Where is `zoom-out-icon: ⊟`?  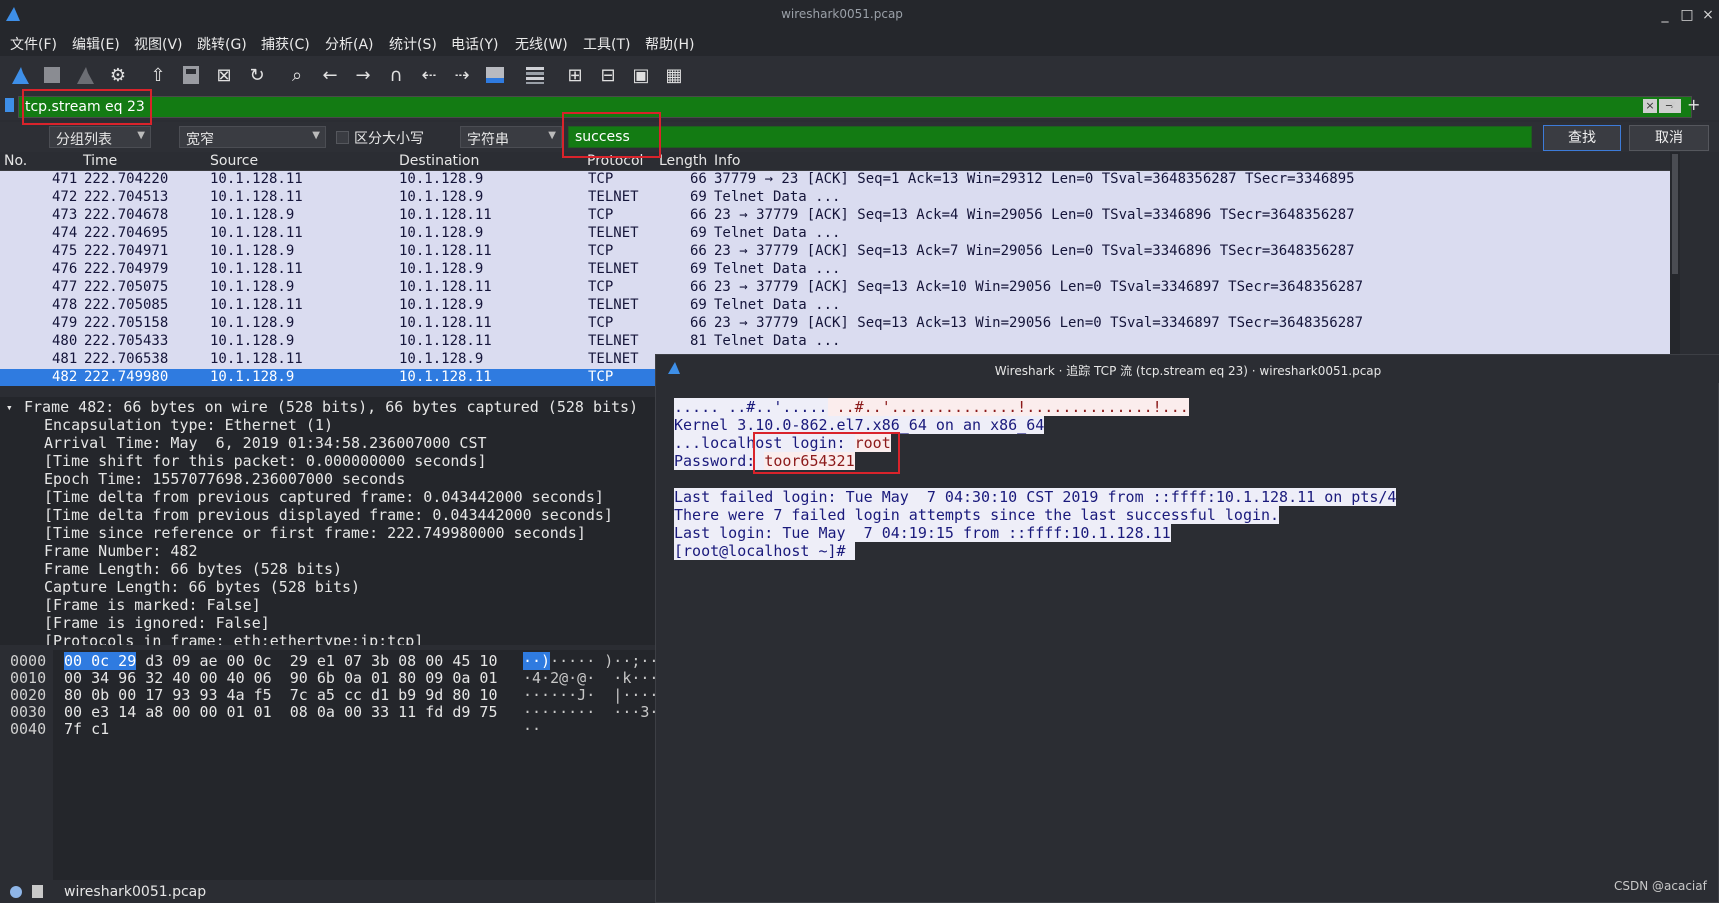 zoom-out-icon: ⊟ is located at coordinates (608, 75).